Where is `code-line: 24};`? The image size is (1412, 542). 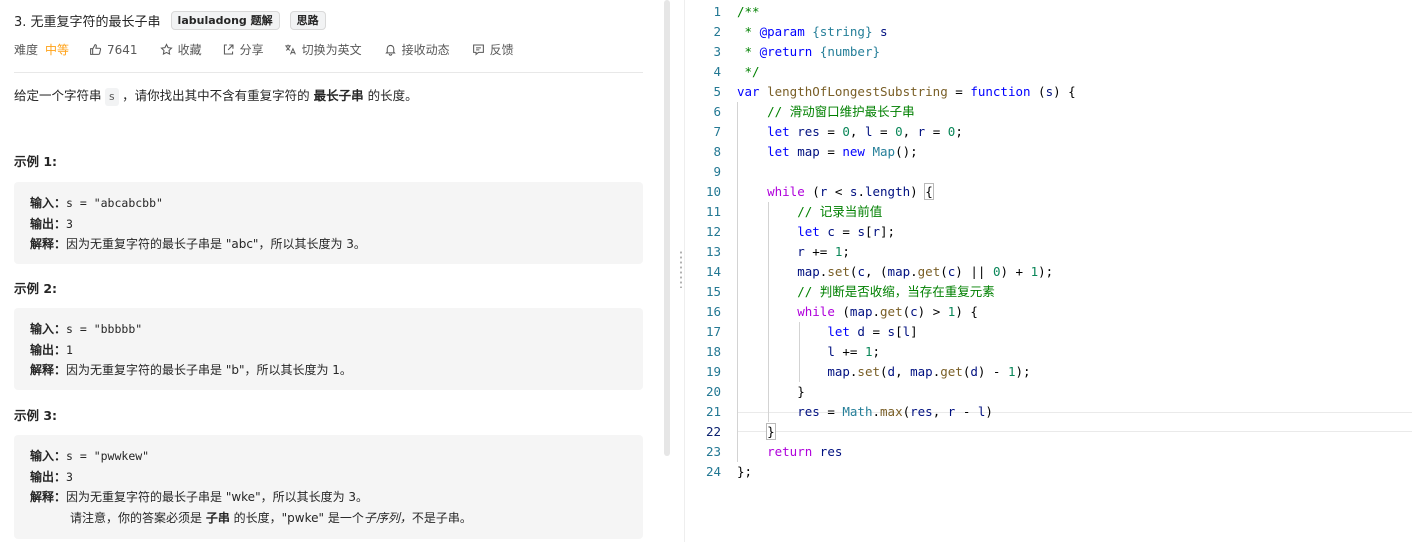 code-line: 24}; is located at coordinates (1049, 472).